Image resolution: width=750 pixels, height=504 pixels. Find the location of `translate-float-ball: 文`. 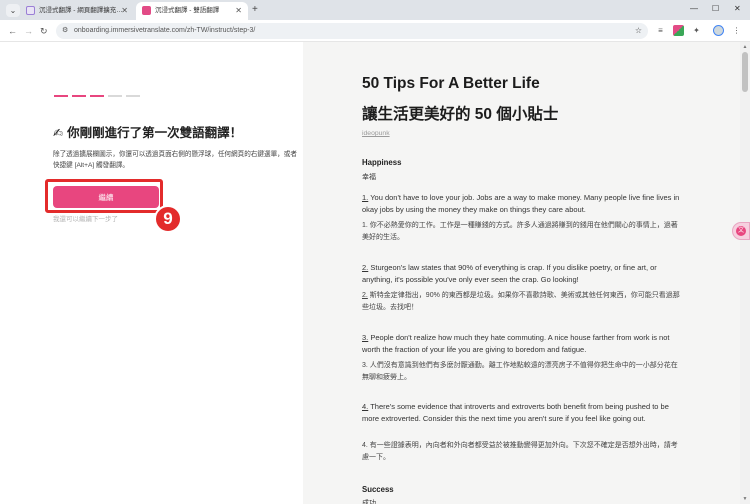

translate-float-ball: 文 is located at coordinates (741, 231).